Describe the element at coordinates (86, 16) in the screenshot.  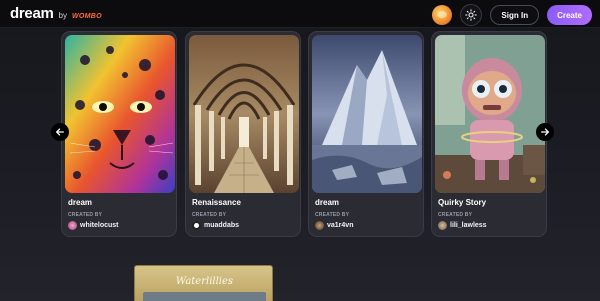
I see `wombo-logo: WOMBO` at that location.